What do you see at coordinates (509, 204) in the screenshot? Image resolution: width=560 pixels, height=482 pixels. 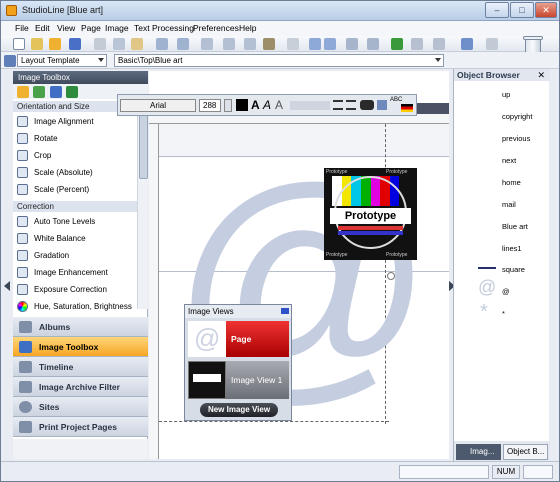 I see `object-mail: mail` at bounding box center [509, 204].